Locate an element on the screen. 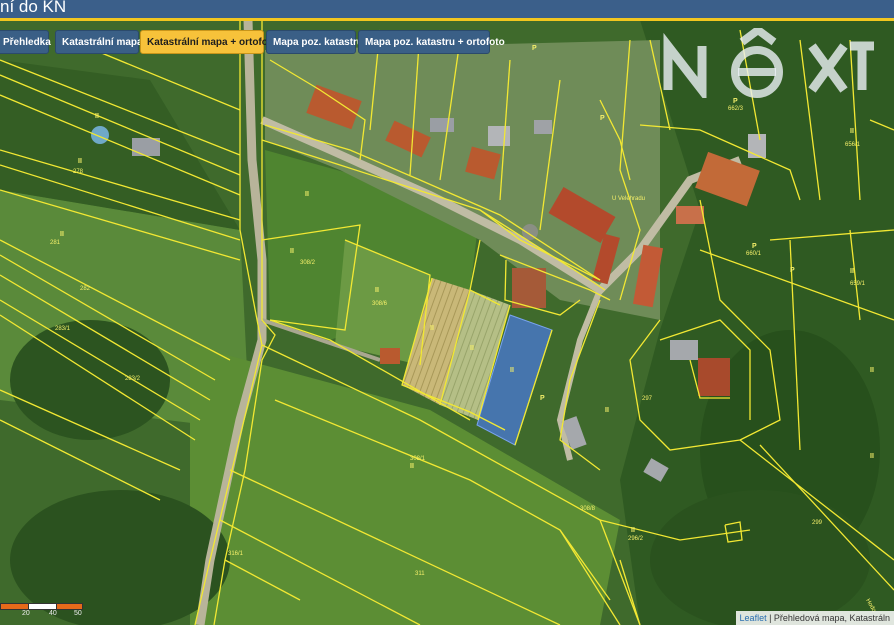 This screenshot has height=625, width=894. page-title: ní do KN is located at coordinates (33, 8).